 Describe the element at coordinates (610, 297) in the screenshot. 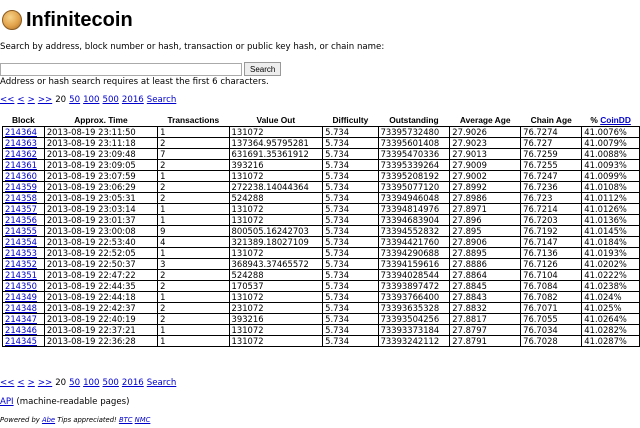

I see `cell-coindd: 41.024%` at that location.